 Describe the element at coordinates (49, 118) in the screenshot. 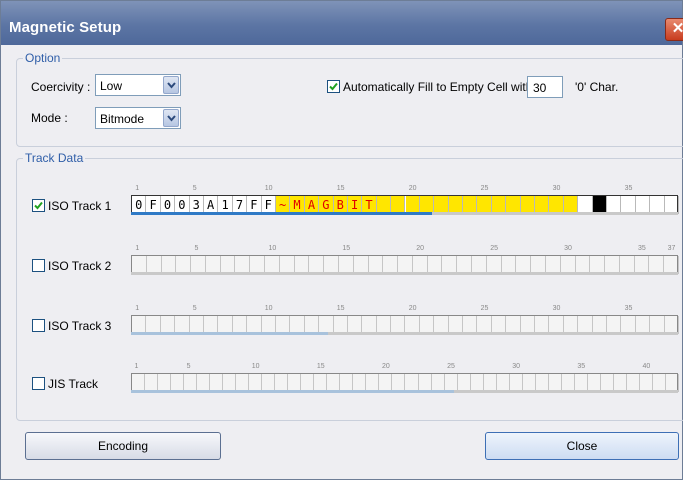

I see `mode-label: Mode :` at that location.